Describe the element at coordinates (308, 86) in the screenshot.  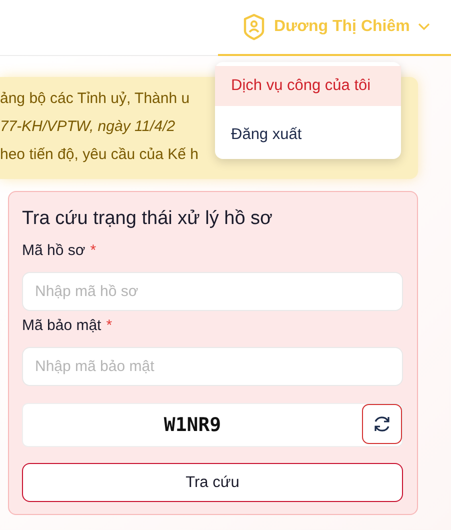
I see `menu-item: Dịch vụ công của tôi` at that location.